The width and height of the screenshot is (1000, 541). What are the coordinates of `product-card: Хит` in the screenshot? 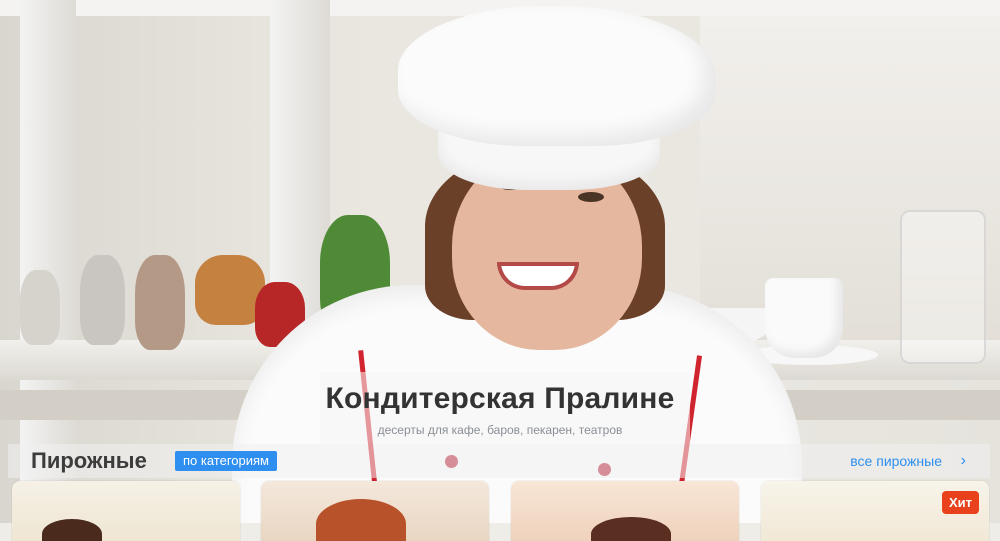 It's located at (875, 511).